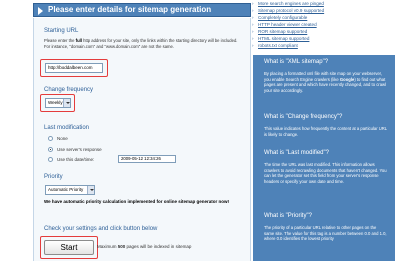 The width and height of the screenshot is (400, 261). I want to click on lastmod-option-custom: Use this date/time:, so click(71, 159).